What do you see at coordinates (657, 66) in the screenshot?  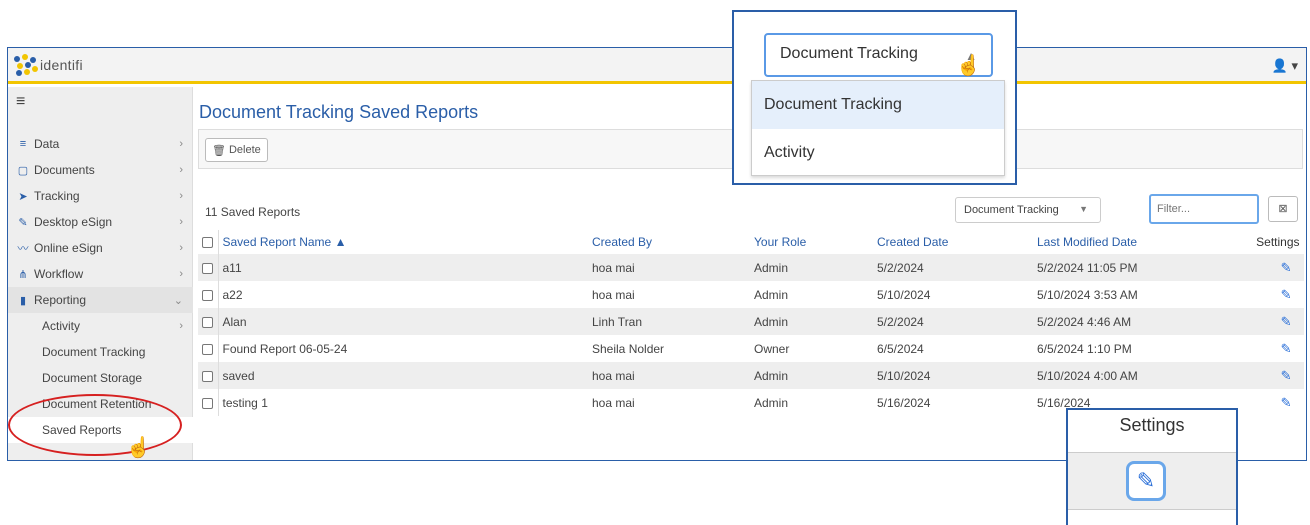 I see `top-bar: identifi 👤 ▾` at bounding box center [657, 66].